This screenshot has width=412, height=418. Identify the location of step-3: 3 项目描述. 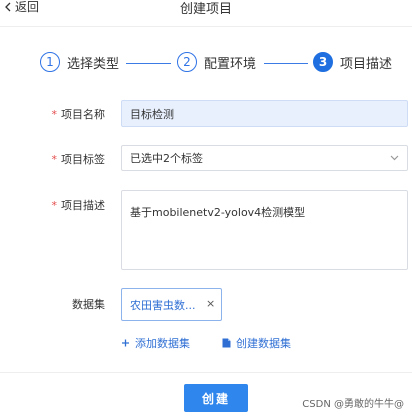
(352, 62).